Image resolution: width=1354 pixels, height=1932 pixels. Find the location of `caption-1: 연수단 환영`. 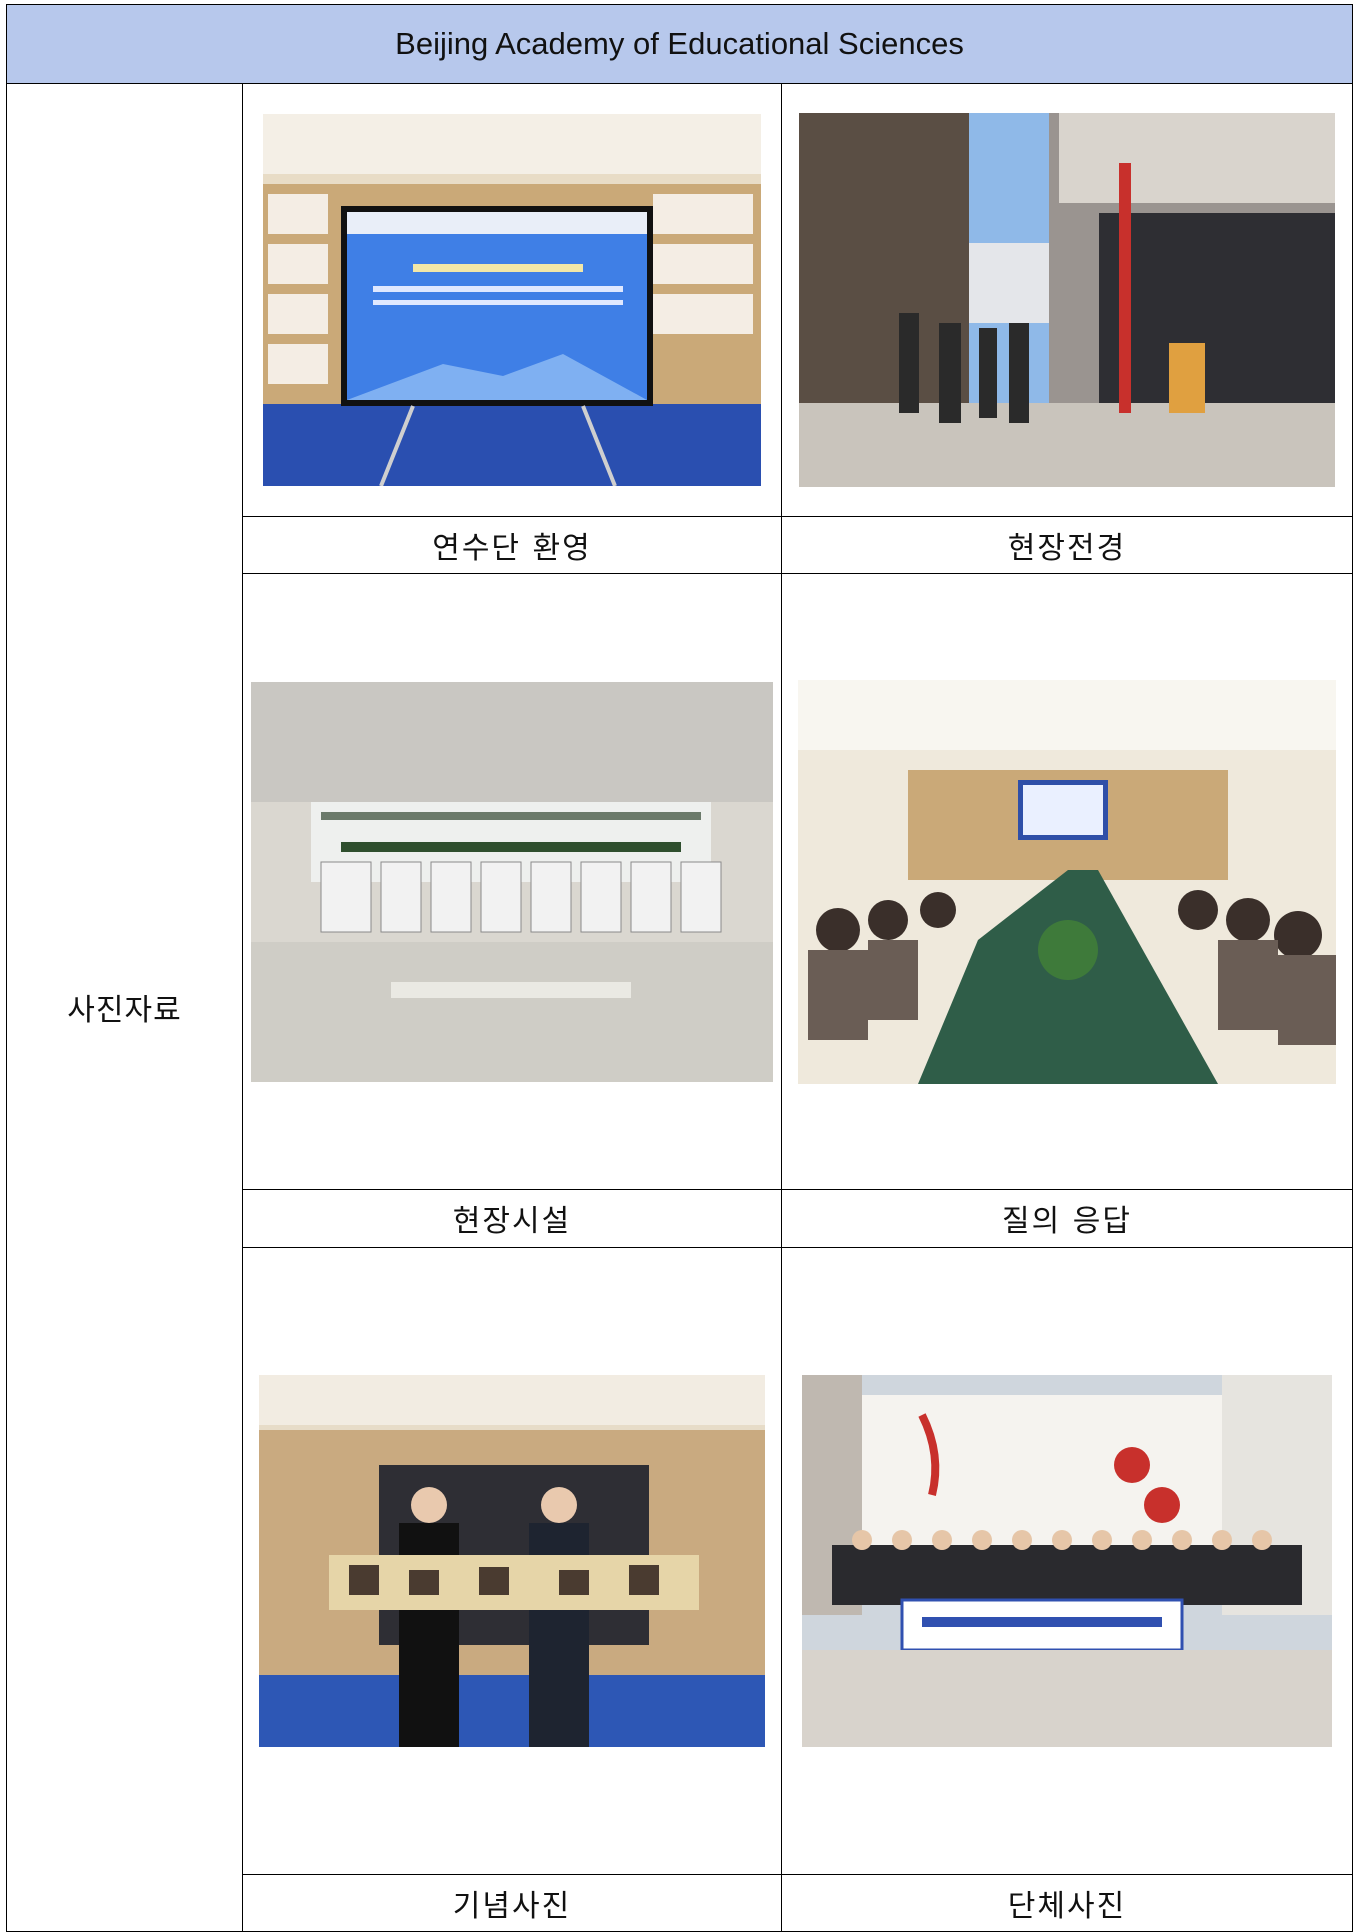

caption-1: 연수단 환영 is located at coordinates (512, 544).